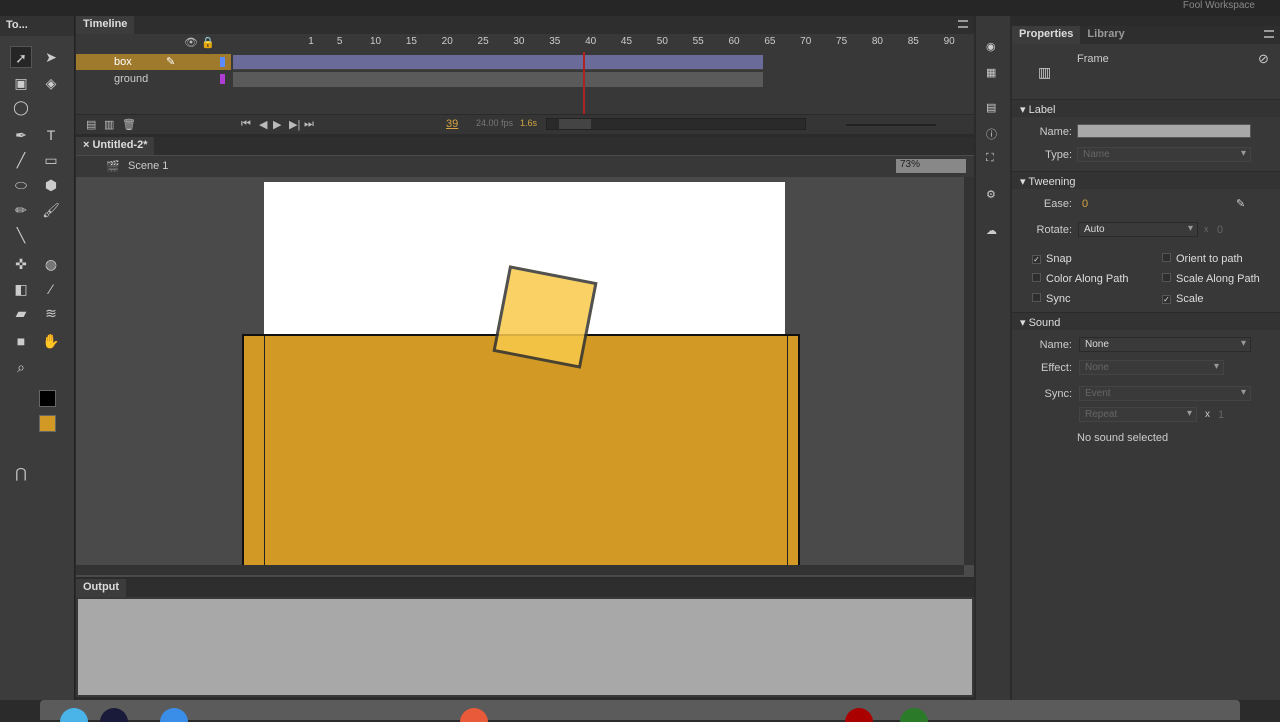 The height and width of the screenshot is (722, 1280). What do you see at coordinates (21, 210) in the screenshot?
I see `pencil-tool-icon: ✏` at bounding box center [21, 210].